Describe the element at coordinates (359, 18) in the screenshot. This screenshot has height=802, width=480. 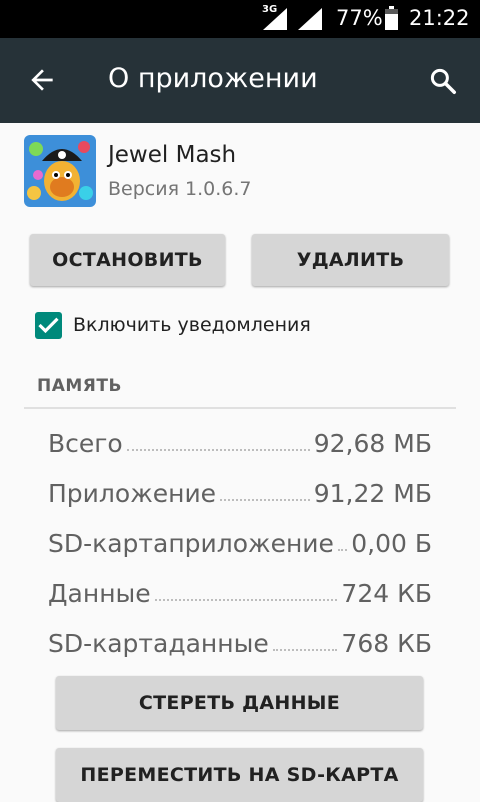
I see `battery-percent: 77%` at that location.